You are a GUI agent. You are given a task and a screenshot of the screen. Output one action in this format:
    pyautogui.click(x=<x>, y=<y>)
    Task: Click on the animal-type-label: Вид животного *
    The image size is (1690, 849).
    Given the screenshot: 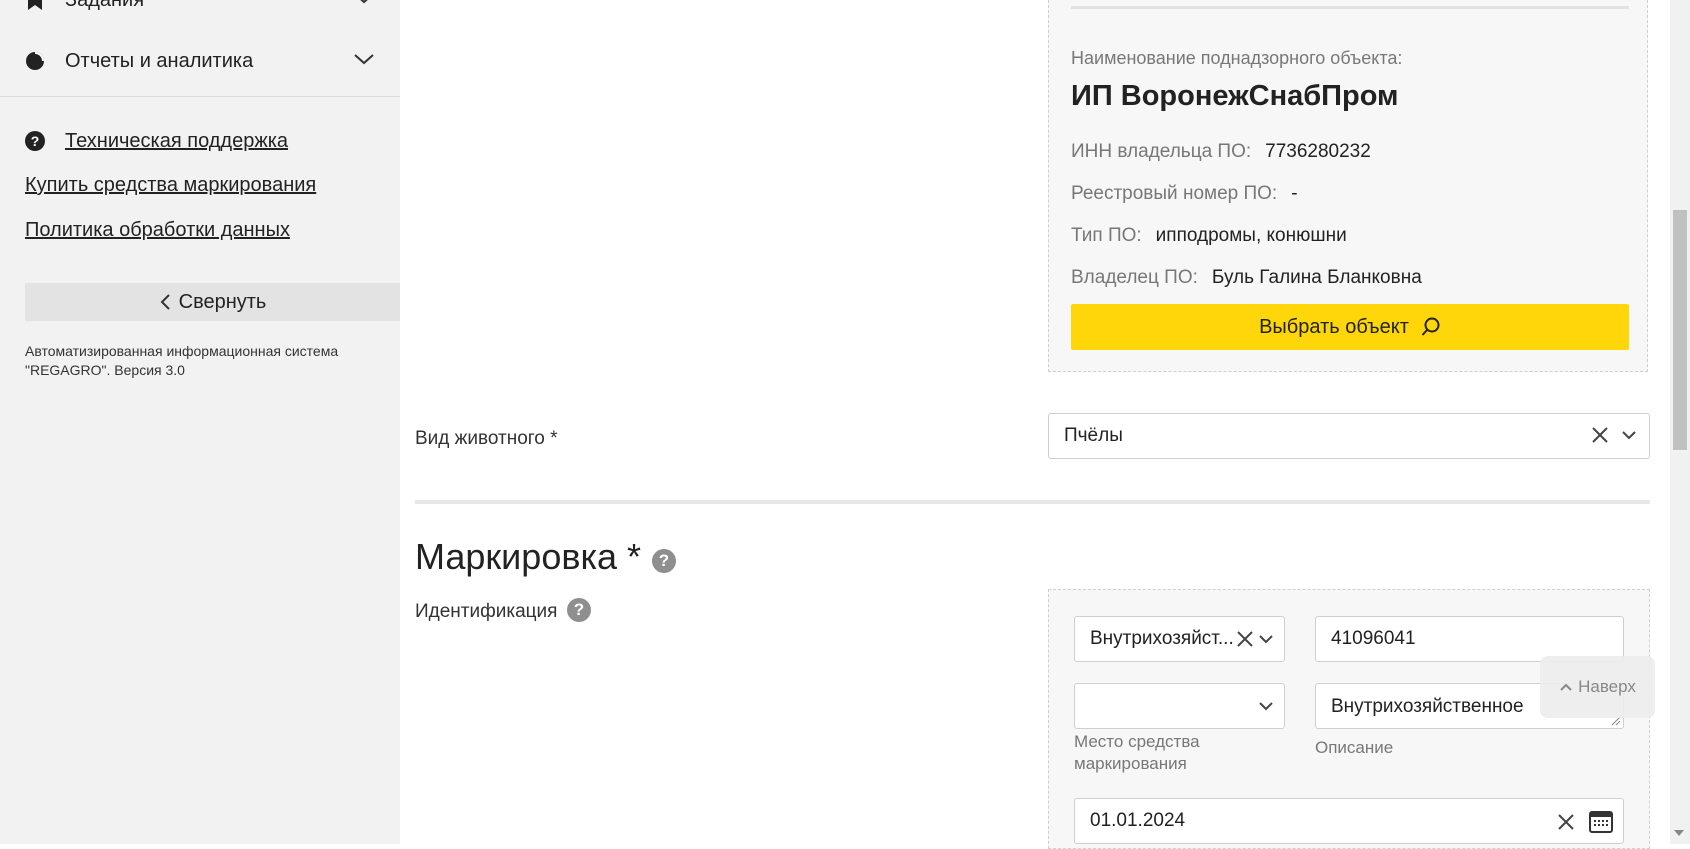 What is the action you would take?
    pyautogui.click(x=486, y=438)
    